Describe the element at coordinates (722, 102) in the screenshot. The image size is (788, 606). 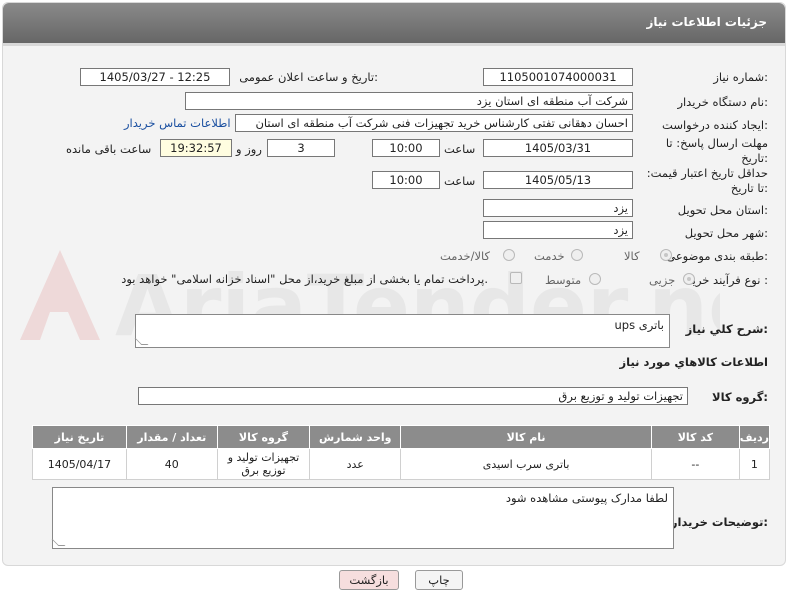
I see `buyer-label: نام دستگاه خریدار:` at that location.